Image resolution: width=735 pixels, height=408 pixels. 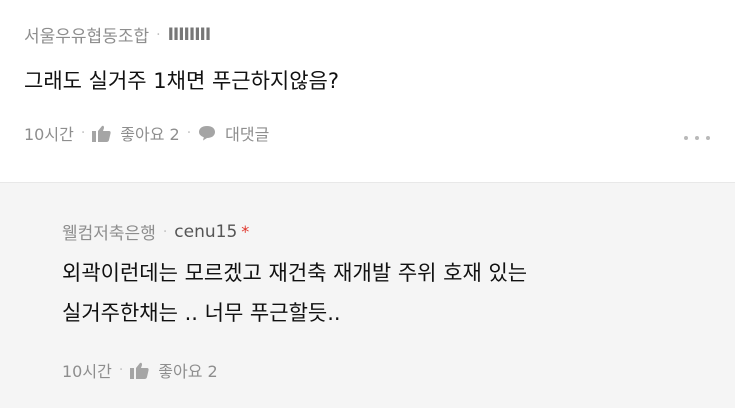 What do you see at coordinates (189, 34) in the screenshot?
I see `comment-masked-id: IIIIIIII` at bounding box center [189, 34].